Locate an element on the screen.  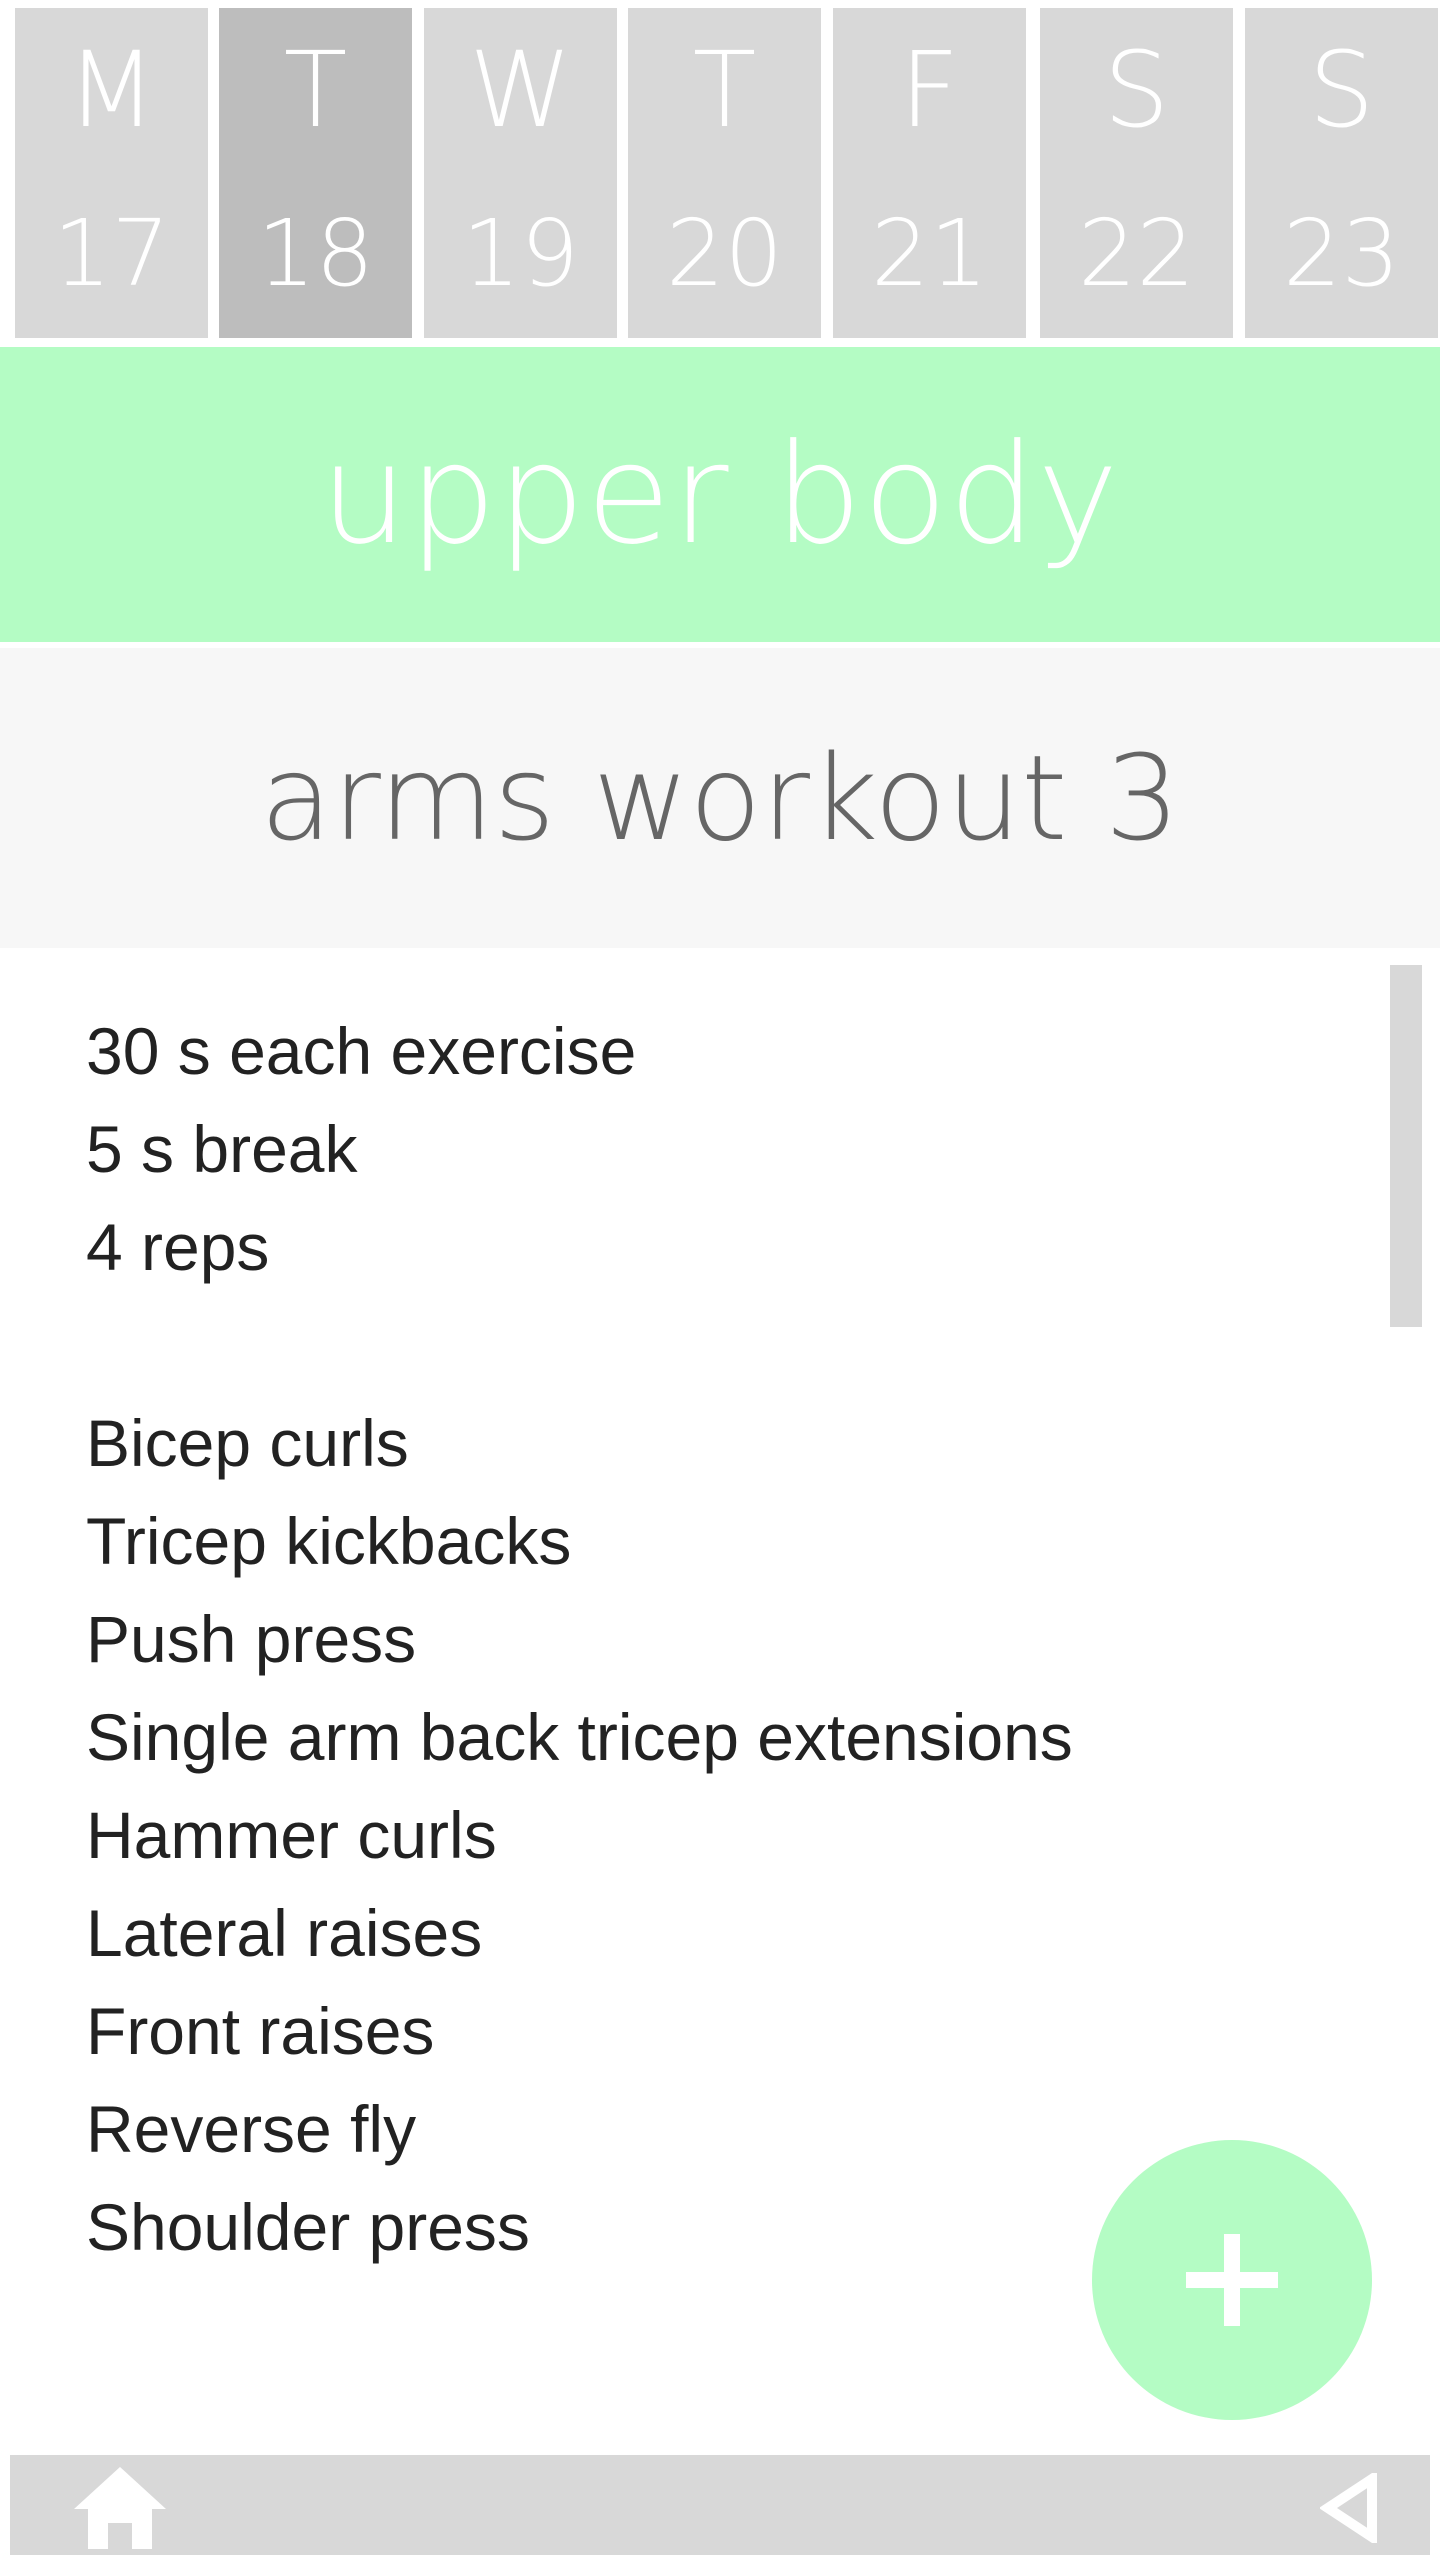
day-tile-sun: S 23 is located at coordinates (1341, 173).